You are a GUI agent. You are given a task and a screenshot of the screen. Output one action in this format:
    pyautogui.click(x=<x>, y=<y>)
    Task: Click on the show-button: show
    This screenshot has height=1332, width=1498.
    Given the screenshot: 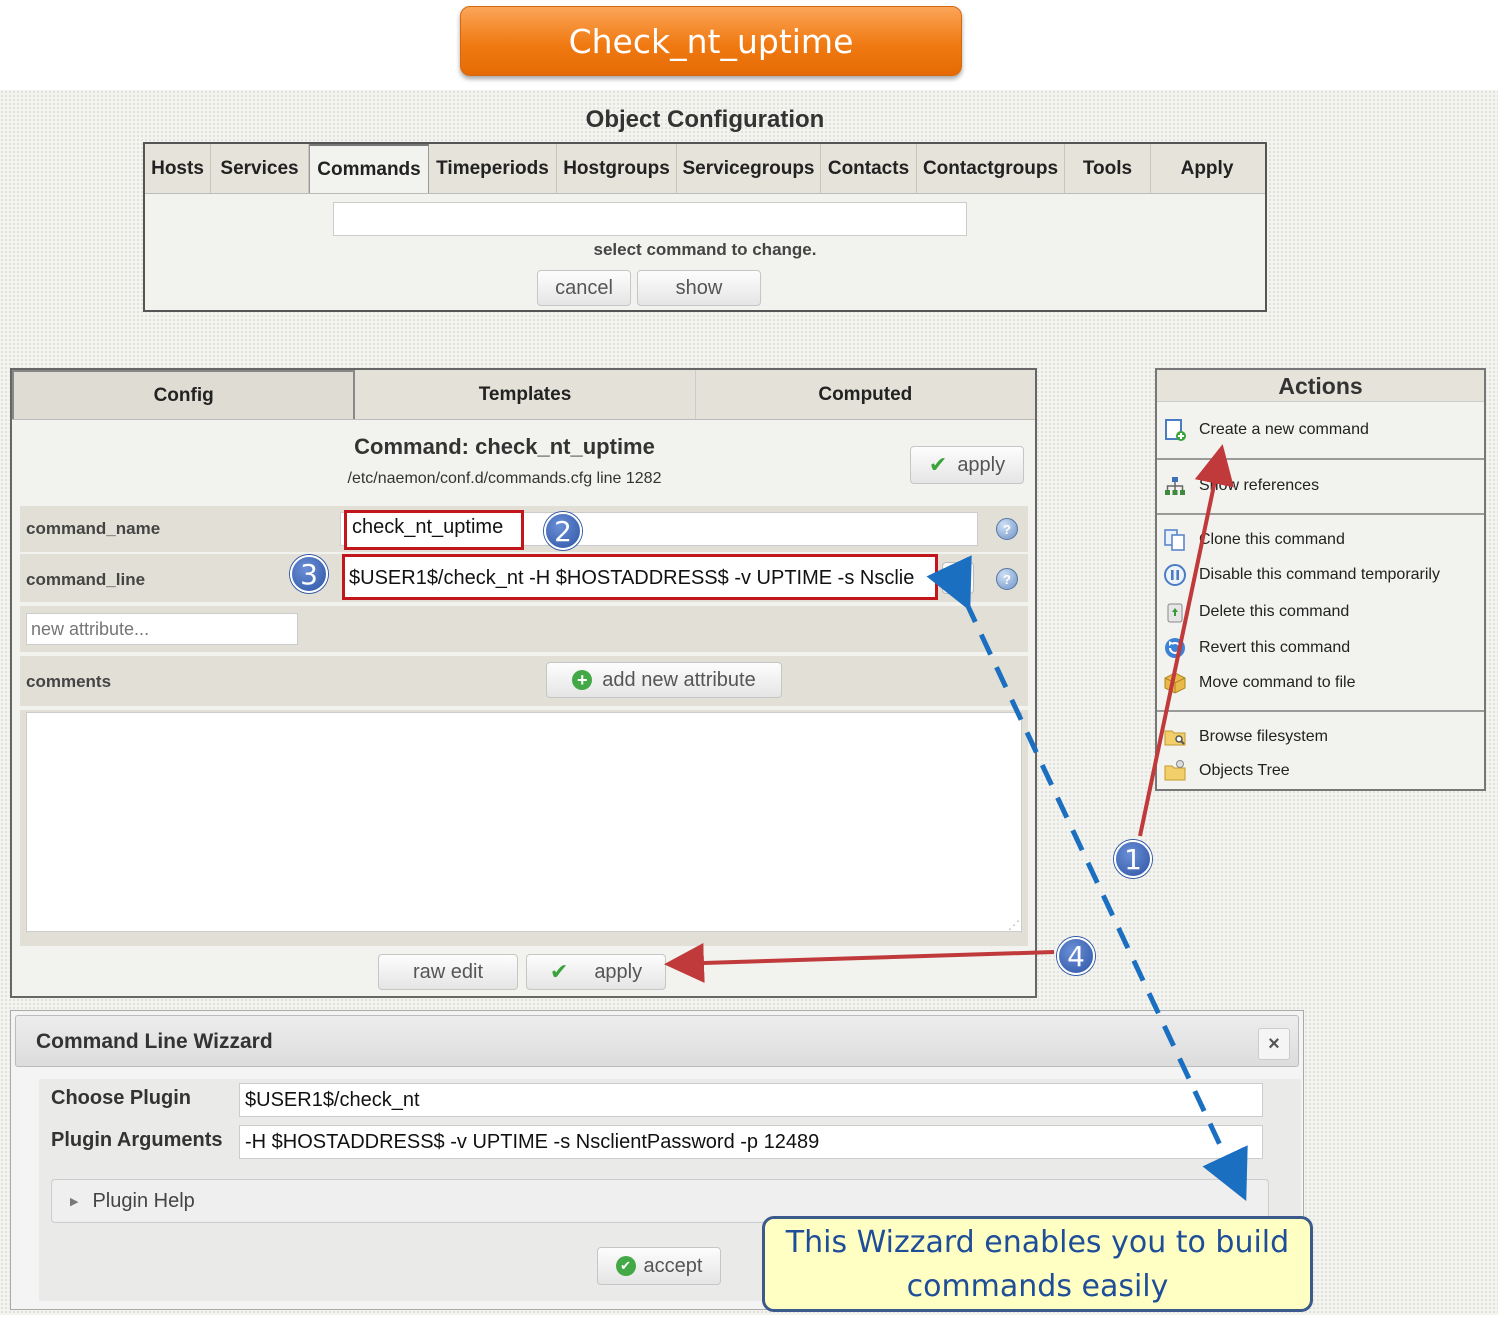 What is the action you would take?
    pyautogui.click(x=699, y=288)
    